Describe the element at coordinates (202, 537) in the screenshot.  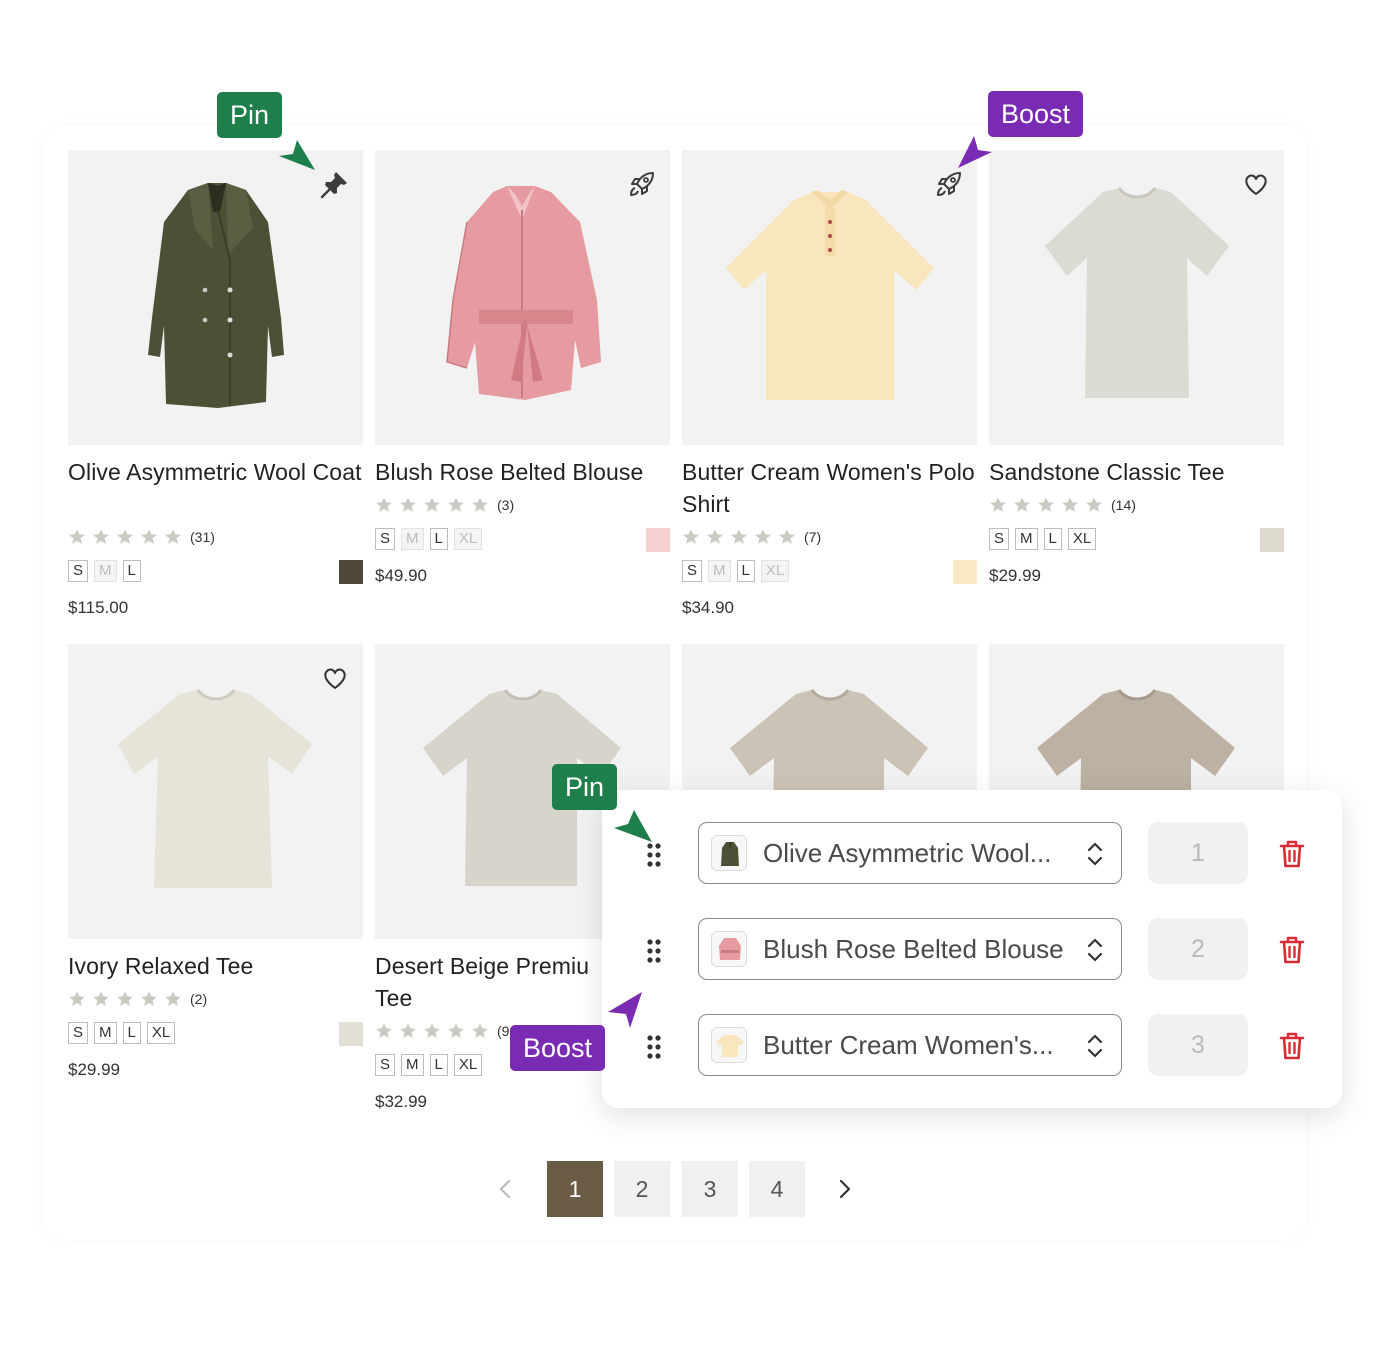
I see `review-count: (31)` at that location.